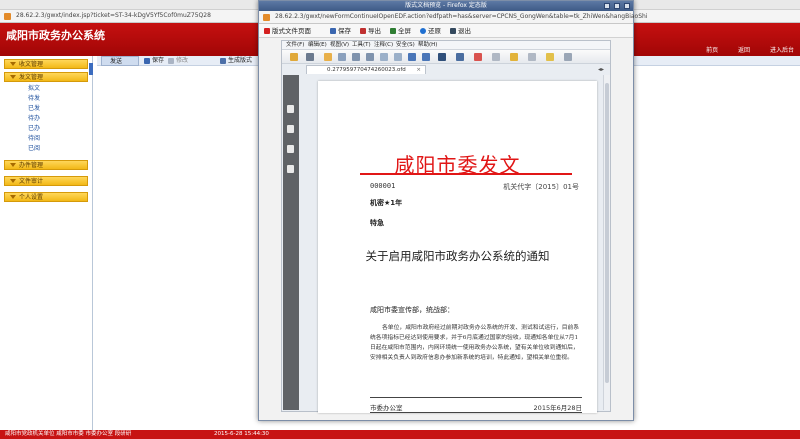 The width and height of the screenshot is (800, 439). I want to click on fullscreen-icon, so click(393, 31).